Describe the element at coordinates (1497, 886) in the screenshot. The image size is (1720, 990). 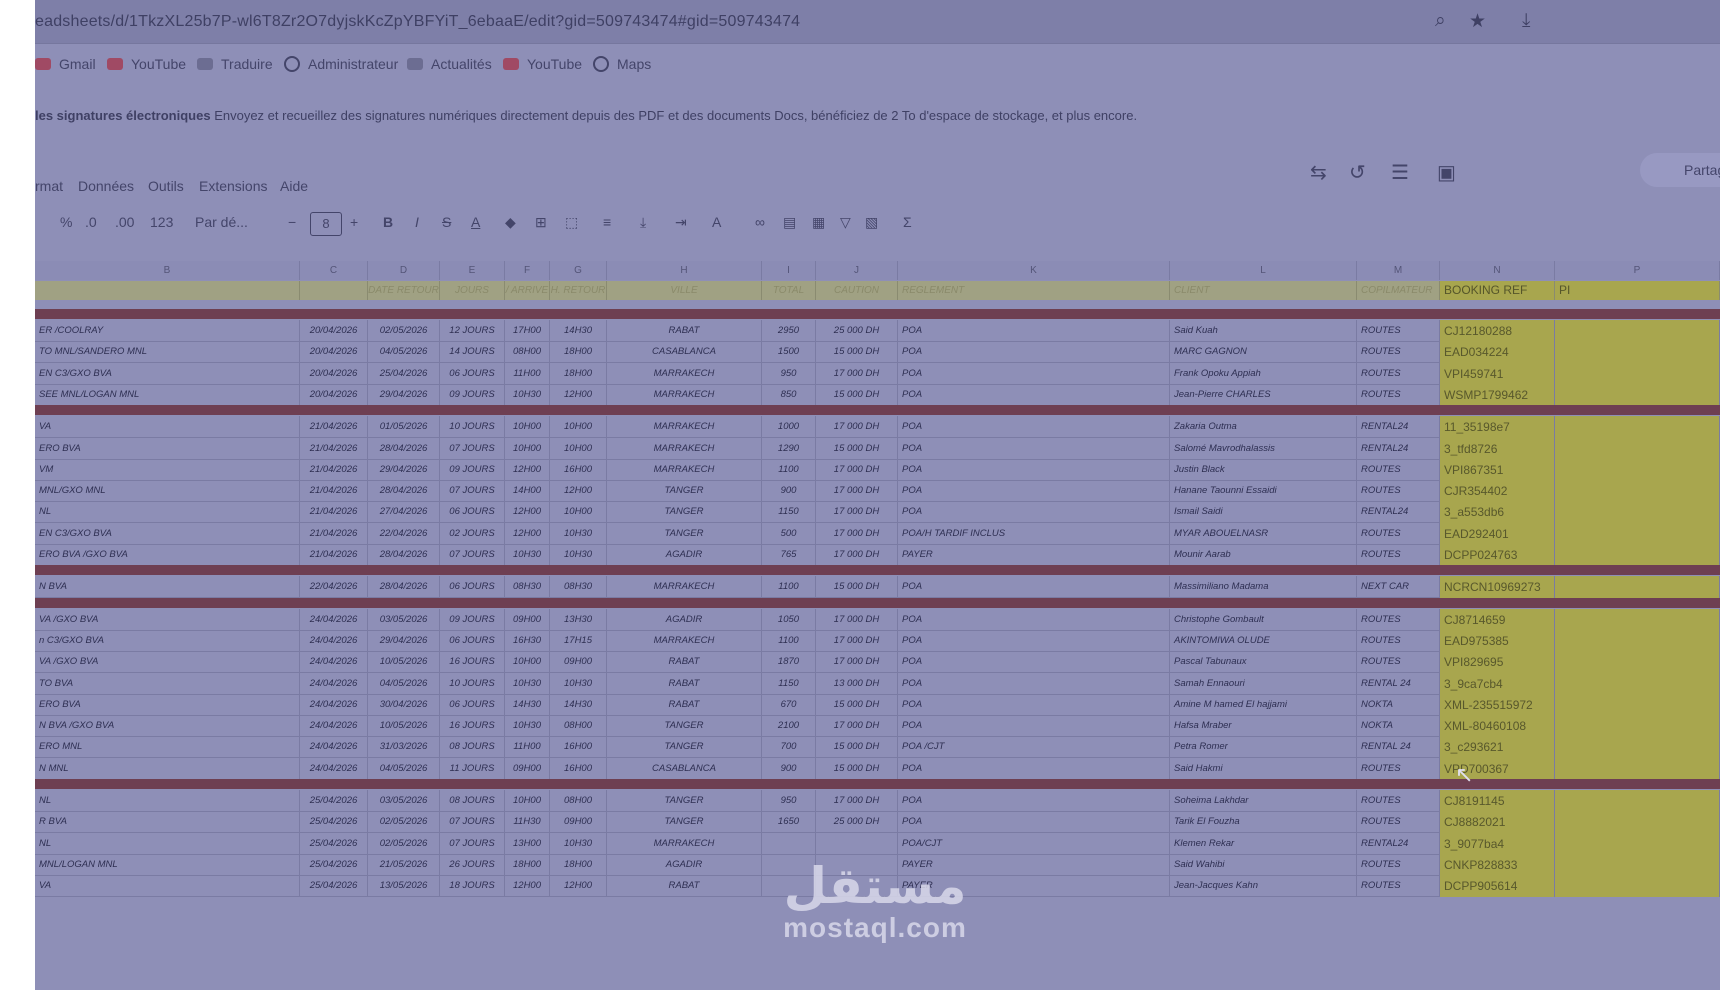
I see `table-cell: DCPP905614` at that location.